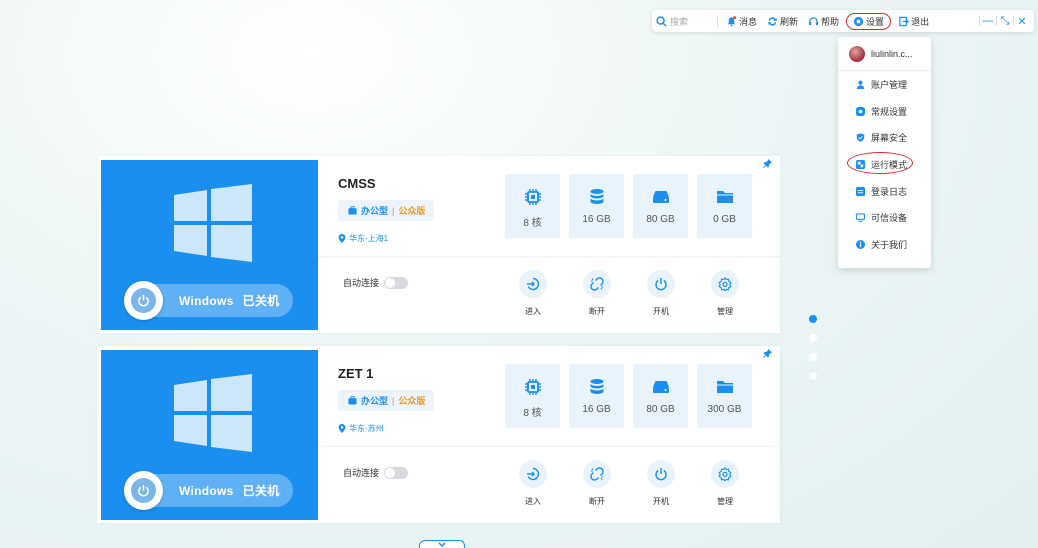 This screenshot has height=548, width=1038. I want to click on log-icon, so click(860, 191).